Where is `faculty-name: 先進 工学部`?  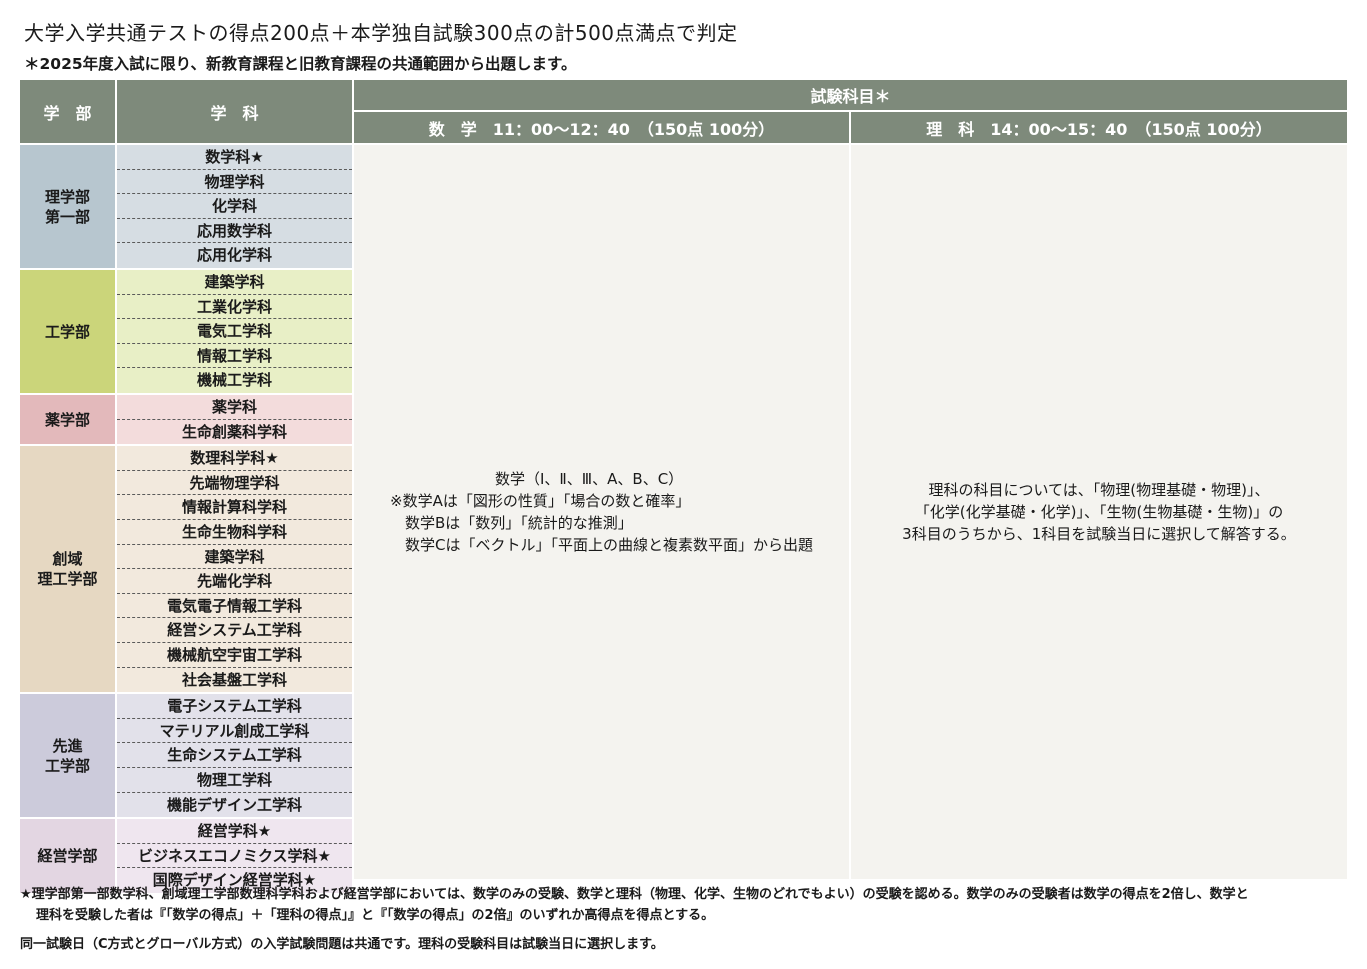
faculty-name: 先進 工学部 is located at coordinates (67, 755).